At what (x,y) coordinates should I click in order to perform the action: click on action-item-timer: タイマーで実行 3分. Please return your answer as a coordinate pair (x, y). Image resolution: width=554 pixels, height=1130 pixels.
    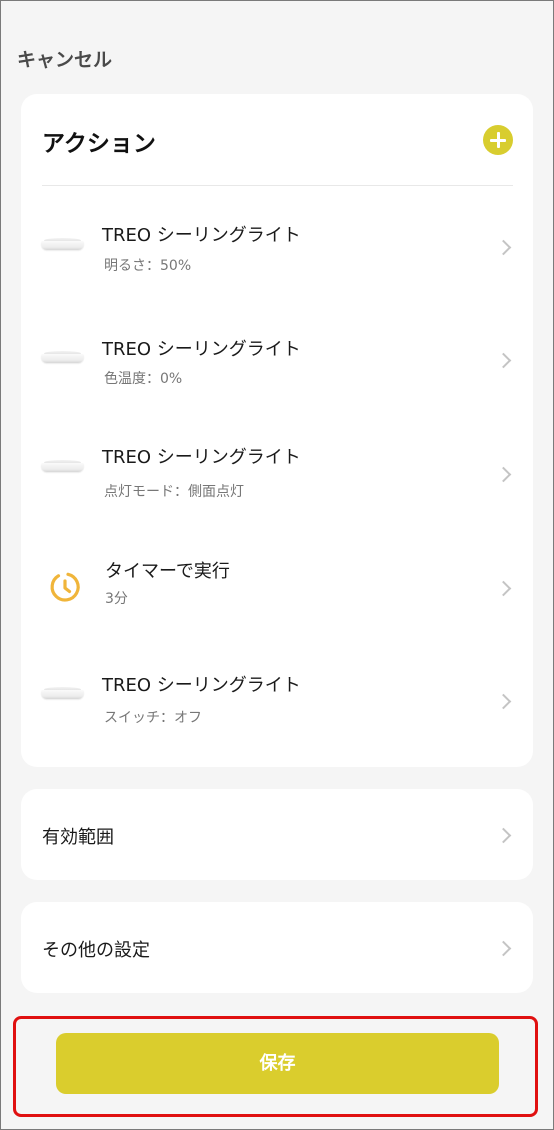
    Looking at the image, I should click on (277, 585).